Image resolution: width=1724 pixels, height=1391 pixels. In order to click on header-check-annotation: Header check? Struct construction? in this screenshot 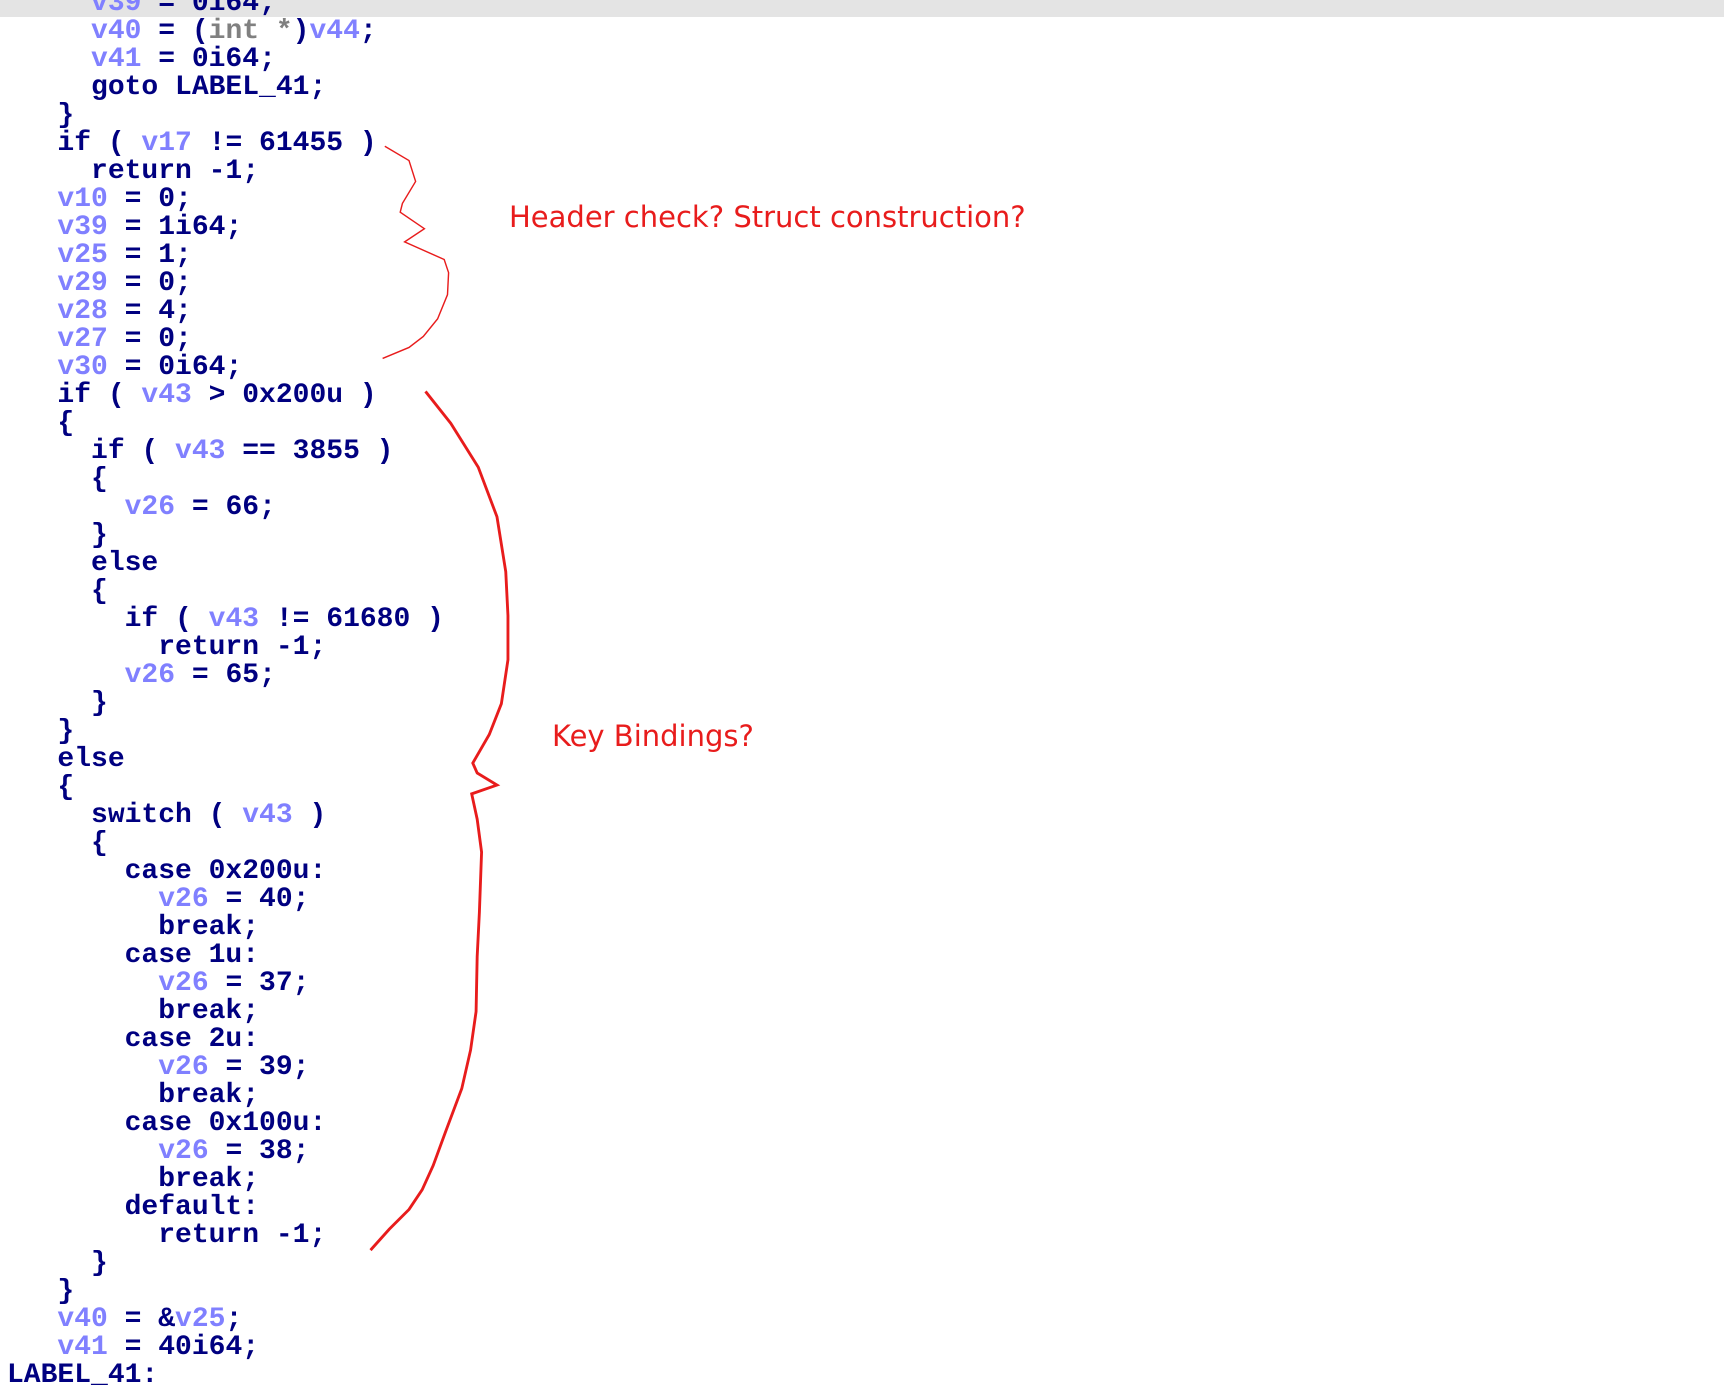, I will do `click(767, 217)`.